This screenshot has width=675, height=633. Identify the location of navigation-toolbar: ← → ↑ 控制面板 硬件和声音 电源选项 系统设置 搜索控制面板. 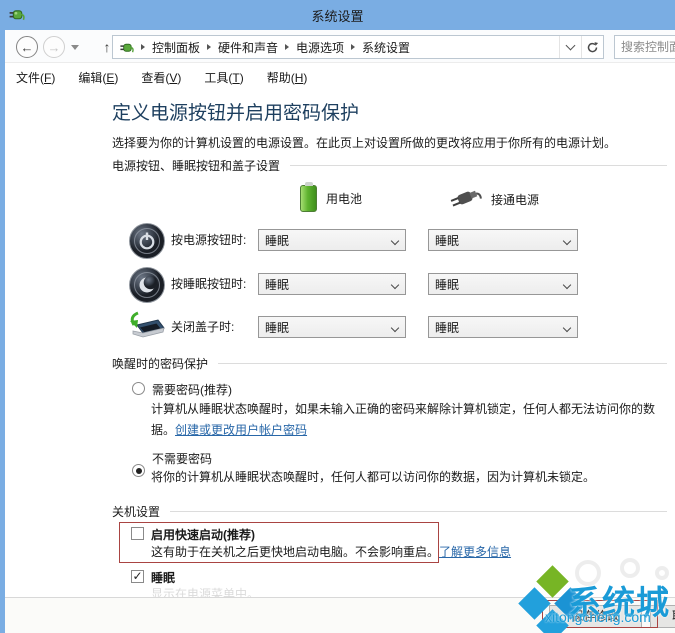
(340, 46).